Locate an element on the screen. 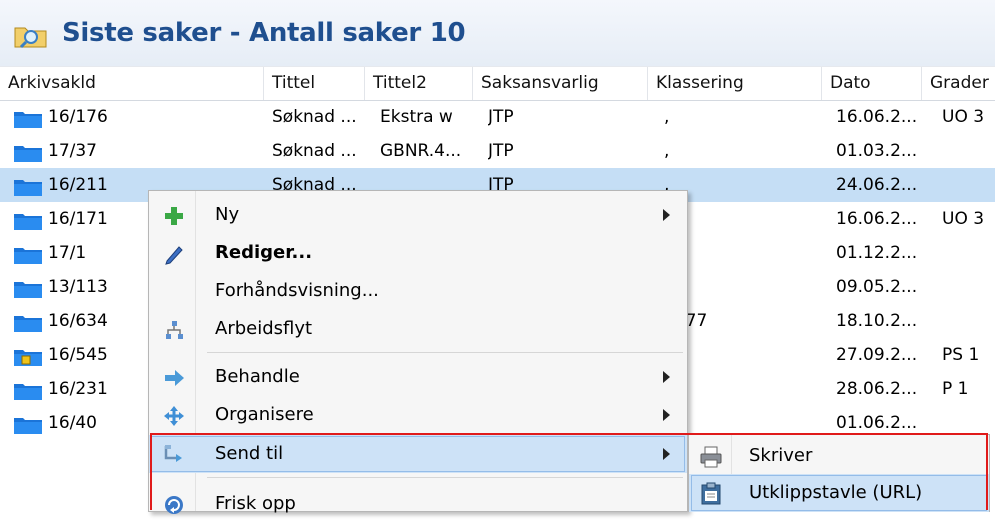  move-arrows-icon is located at coordinates (174, 416).